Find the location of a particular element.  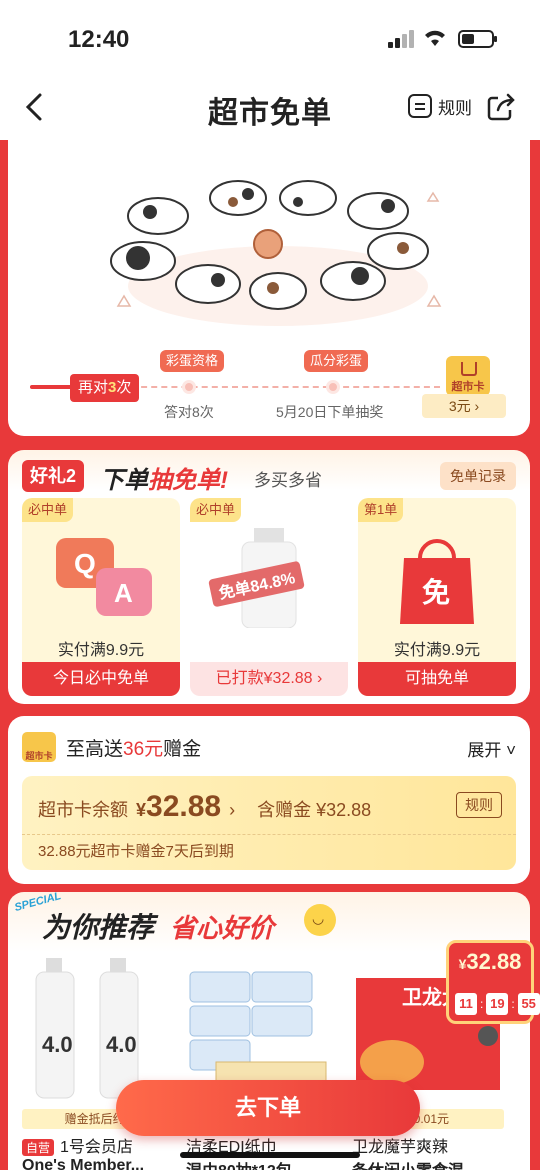

step-tag-split-egg: 瓜分彩蛋 is located at coordinates (336, 361).